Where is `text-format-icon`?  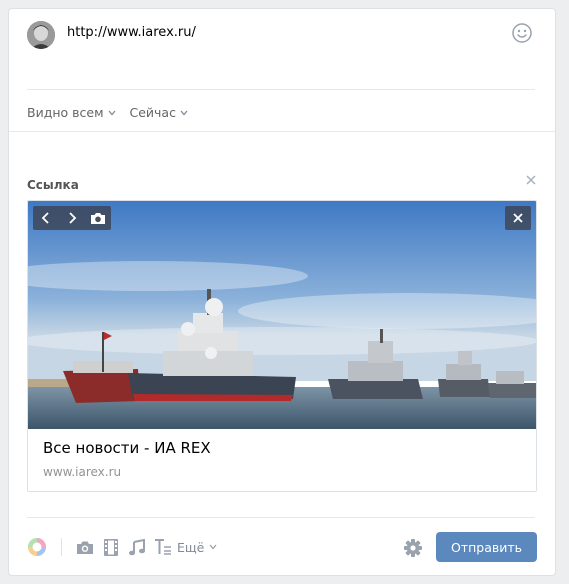 text-format-icon is located at coordinates (163, 547).